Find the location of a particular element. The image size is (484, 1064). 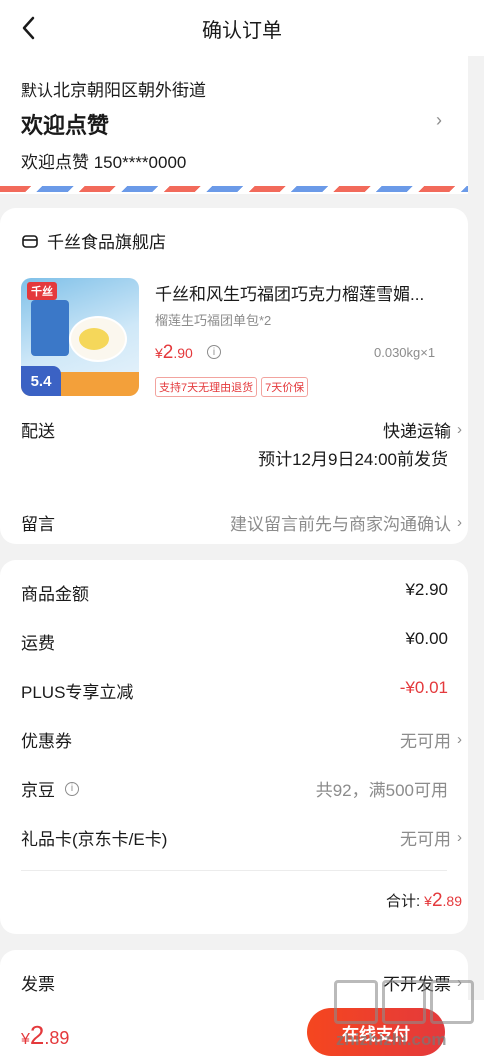

total-label: 合计: is located at coordinates (403, 901).